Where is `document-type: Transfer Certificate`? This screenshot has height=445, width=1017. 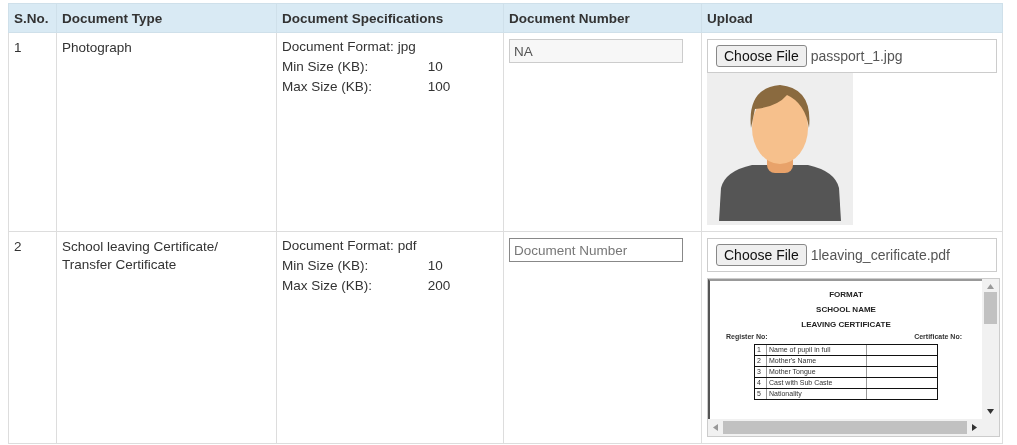
document-type: Transfer Certificate is located at coordinates (120, 265).